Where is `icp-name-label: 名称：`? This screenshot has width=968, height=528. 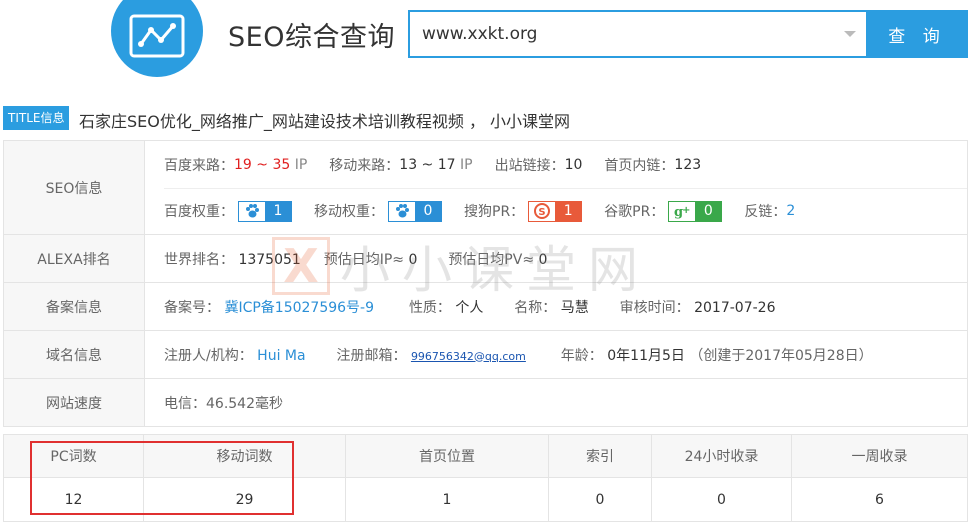 icp-name-label: 名称： is located at coordinates (535, 307).